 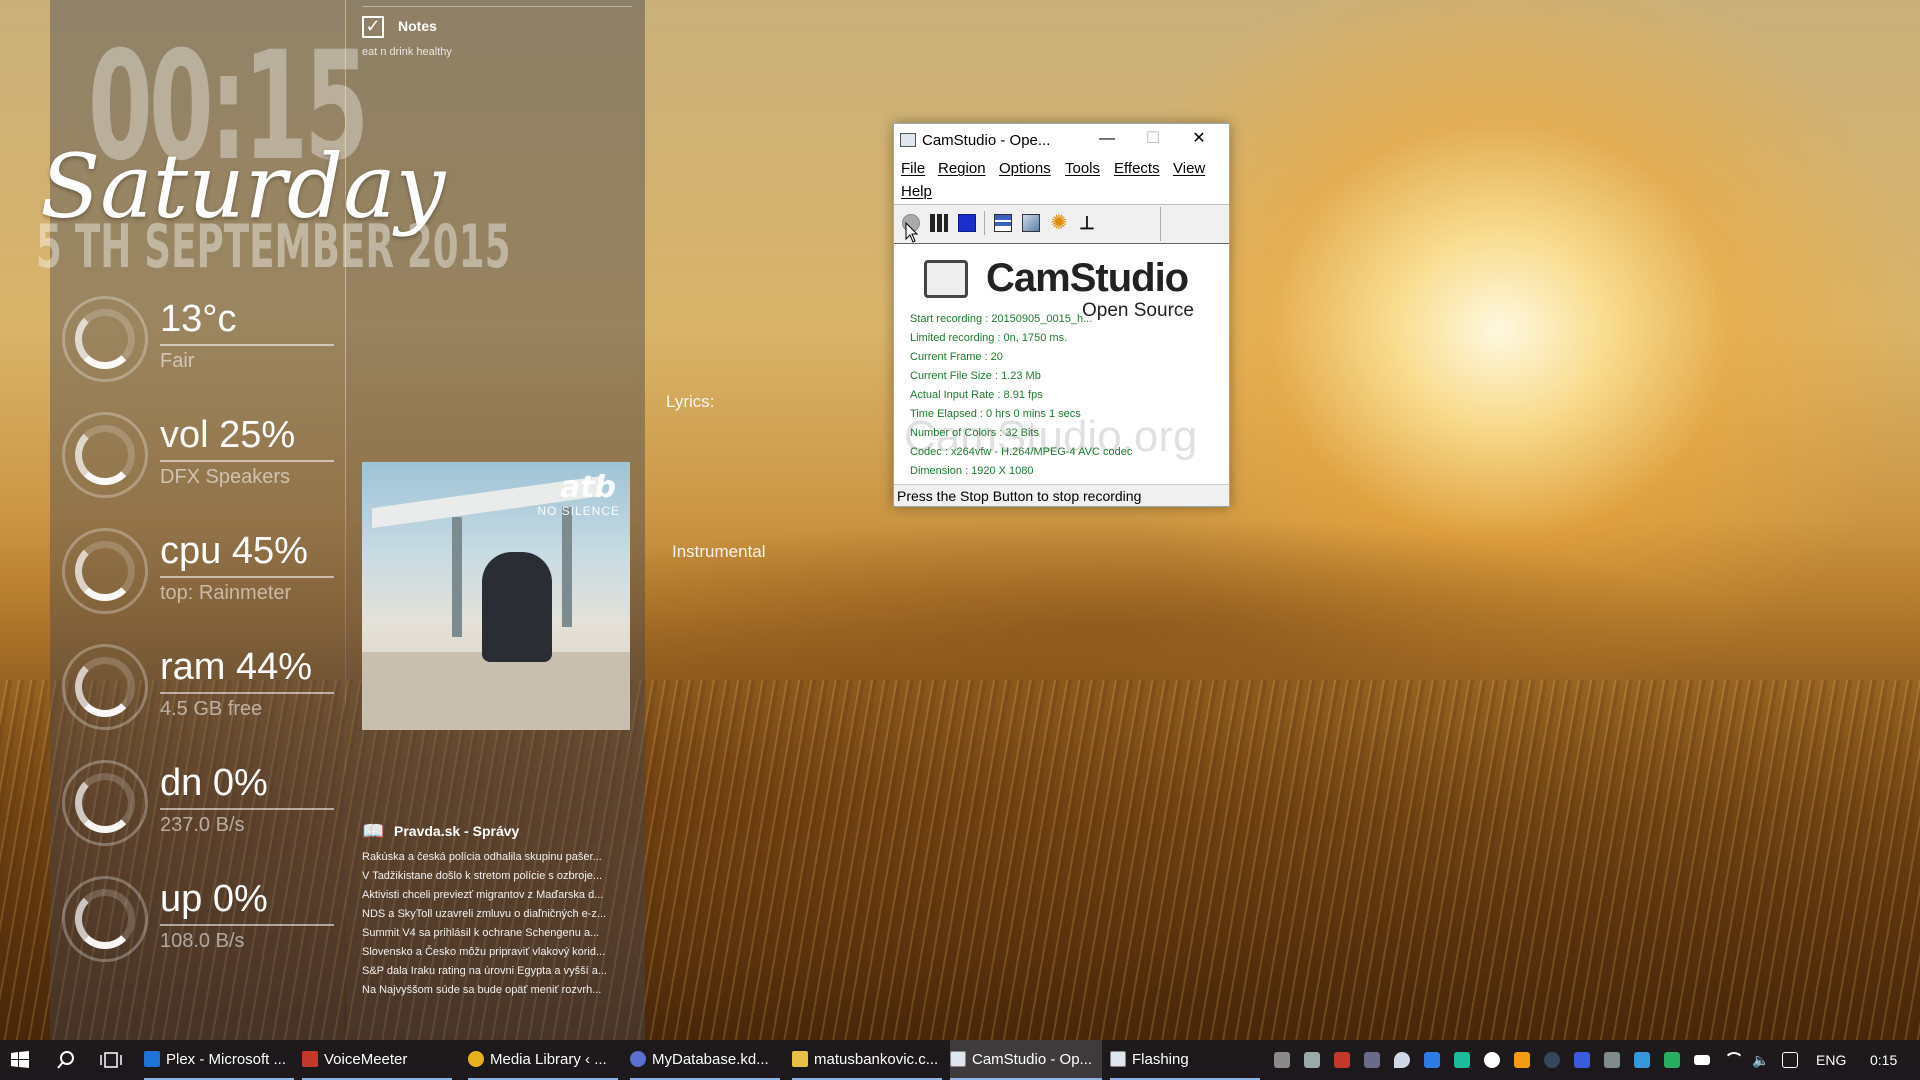 What do you see at coordinates (1160, 1059) in the screenshot?
I see `task-label: Flashing` at bounding box center [1160, 1059].